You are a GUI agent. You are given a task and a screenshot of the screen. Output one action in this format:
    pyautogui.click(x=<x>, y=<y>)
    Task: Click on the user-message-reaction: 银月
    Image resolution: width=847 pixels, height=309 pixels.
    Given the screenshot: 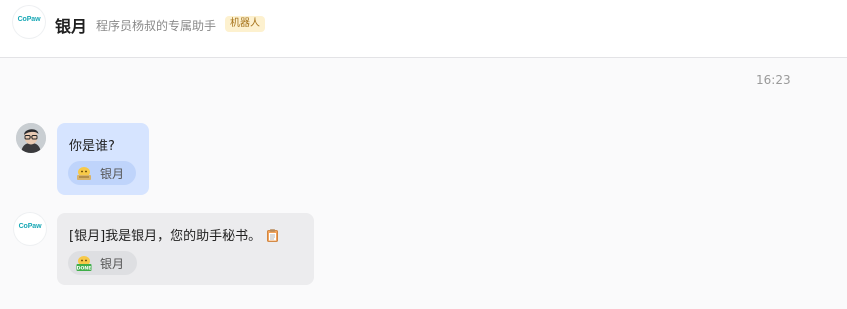 What is the action you would take?
    pyautogui.click(x=102, y=173)
    